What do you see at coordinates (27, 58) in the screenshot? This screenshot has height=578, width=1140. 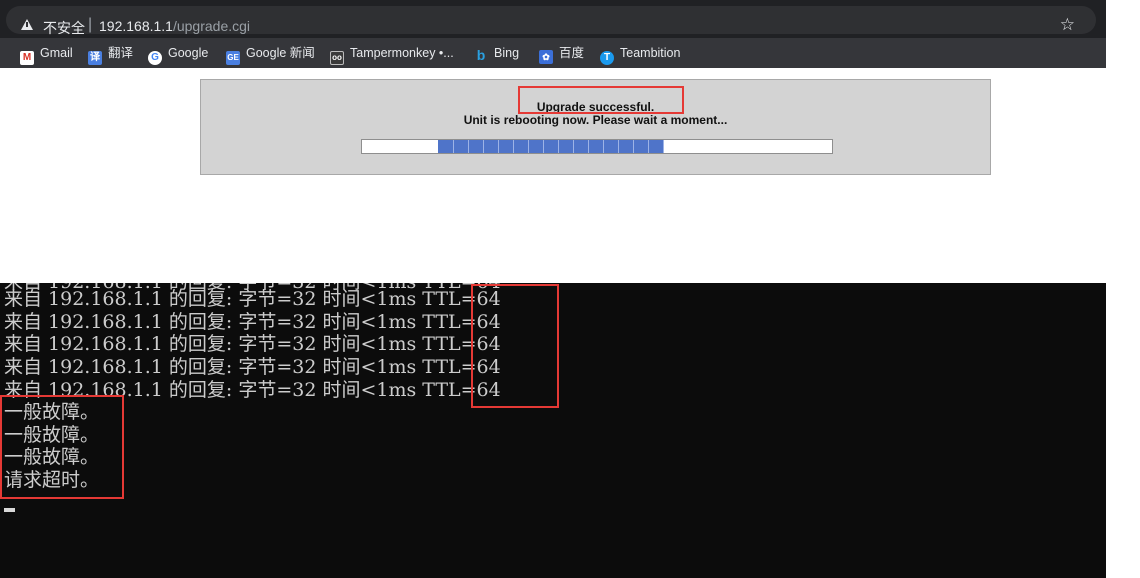 I see `gmail-icon: M` at bounding box center [27, 58].